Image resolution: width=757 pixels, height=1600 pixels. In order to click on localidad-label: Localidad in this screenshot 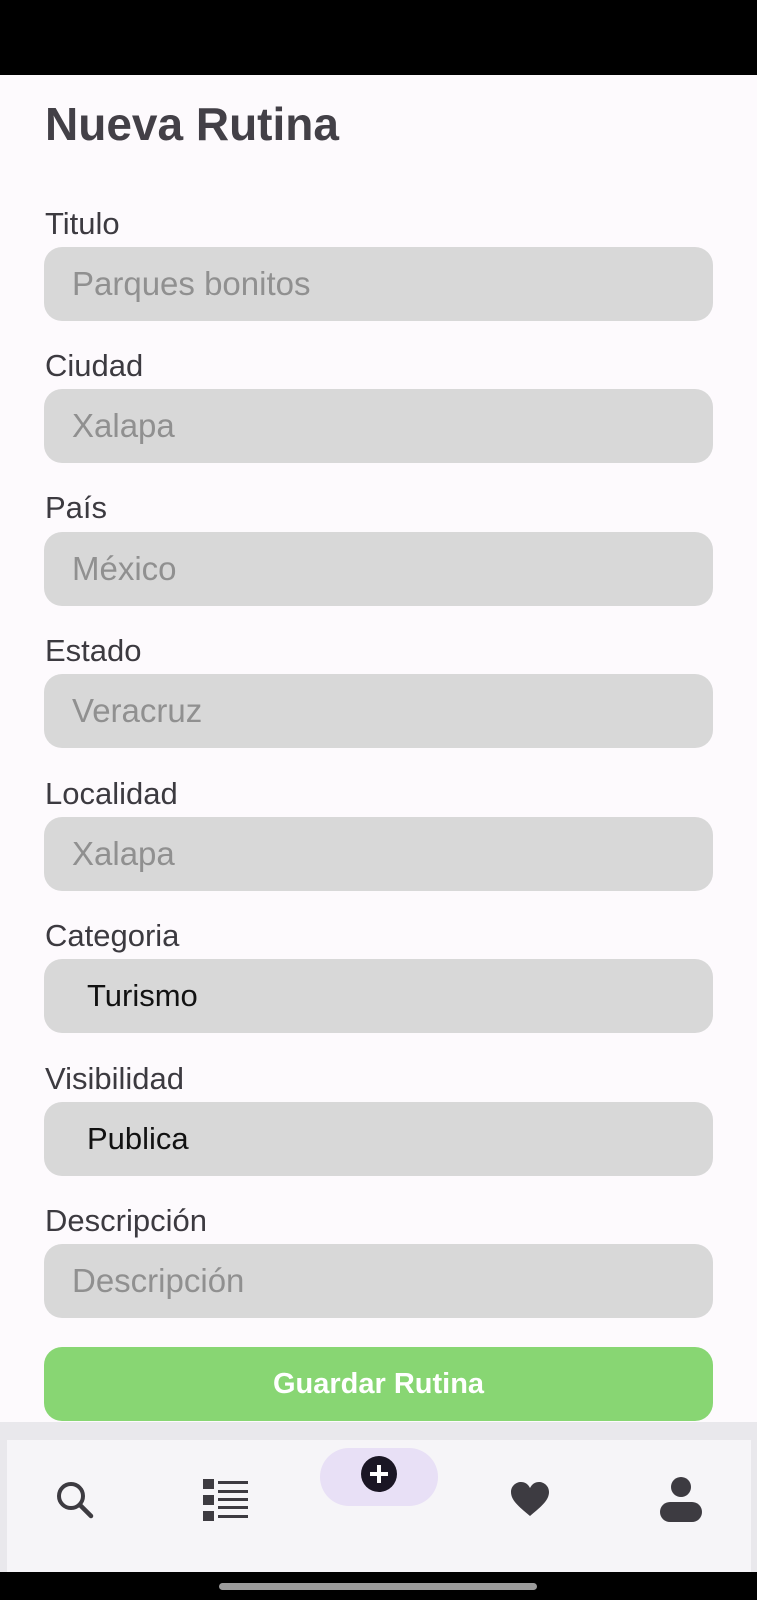, I will do `click(111, 793)`.